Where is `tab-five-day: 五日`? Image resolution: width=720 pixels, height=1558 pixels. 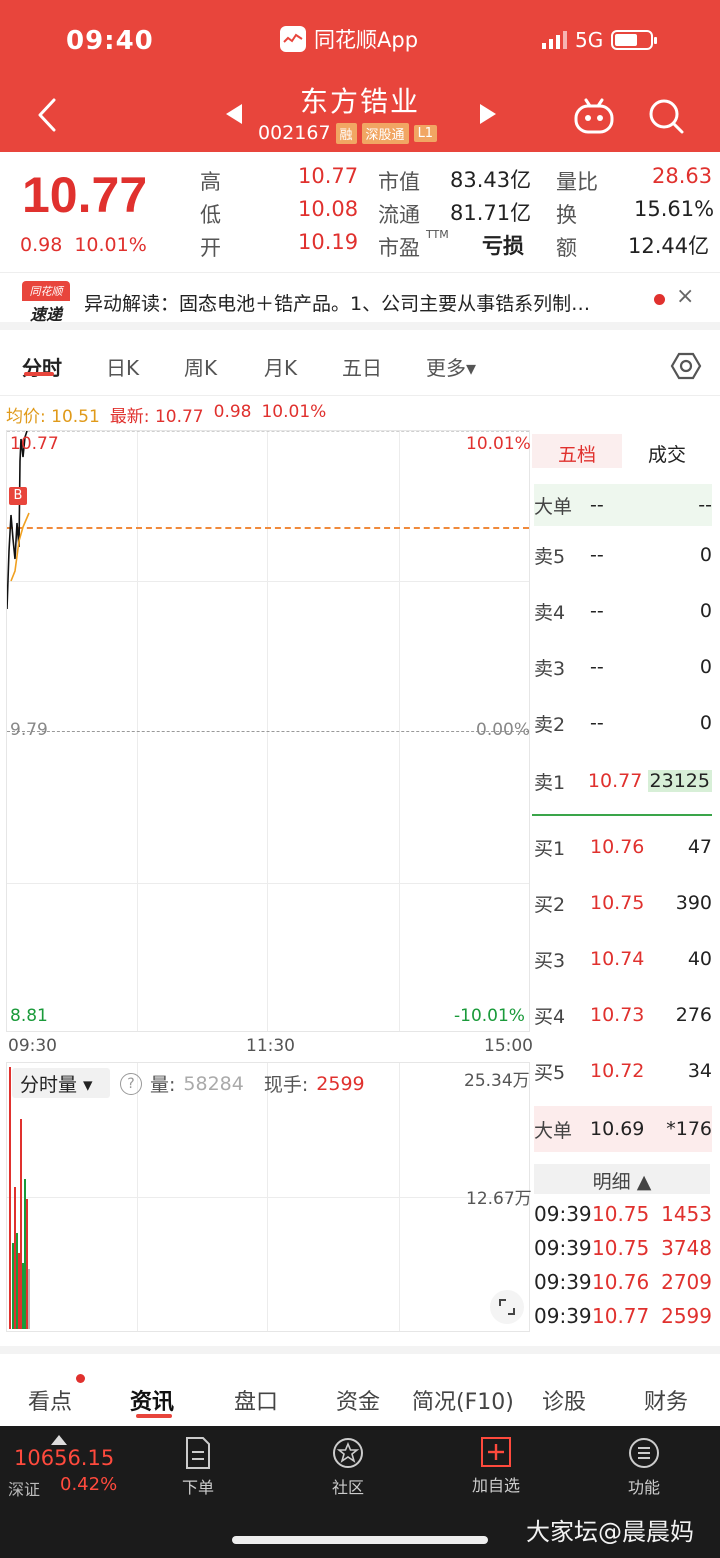
tab-five-day: 五日 is located at coordinates (362, 366).